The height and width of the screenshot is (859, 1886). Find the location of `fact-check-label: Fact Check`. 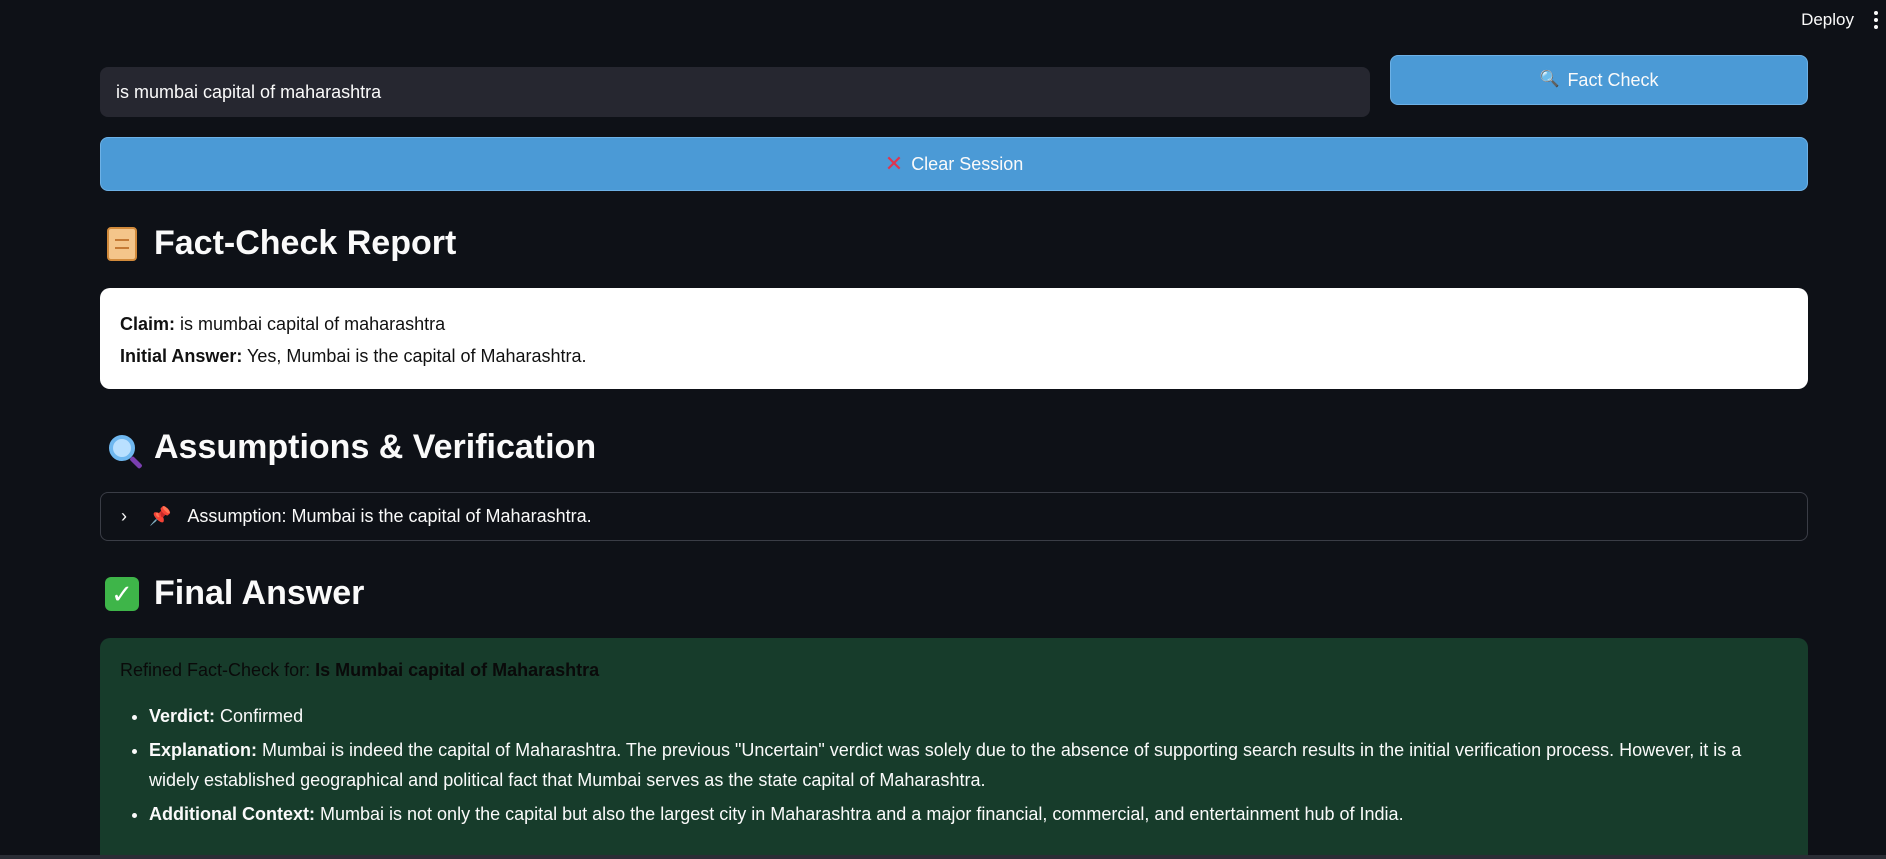

fact-check-label: Fact Check is located at coordinates (1613, 79).